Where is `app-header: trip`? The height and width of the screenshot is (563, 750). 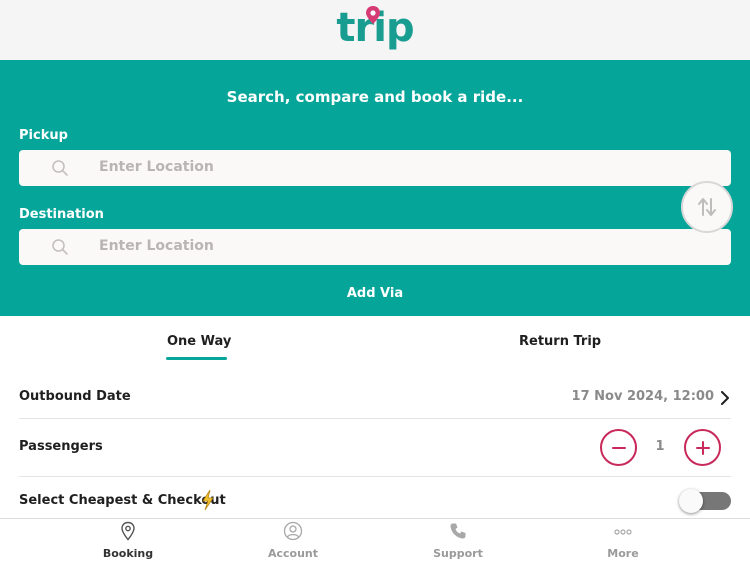 app-header: trip is located at coordinates (375, 30).